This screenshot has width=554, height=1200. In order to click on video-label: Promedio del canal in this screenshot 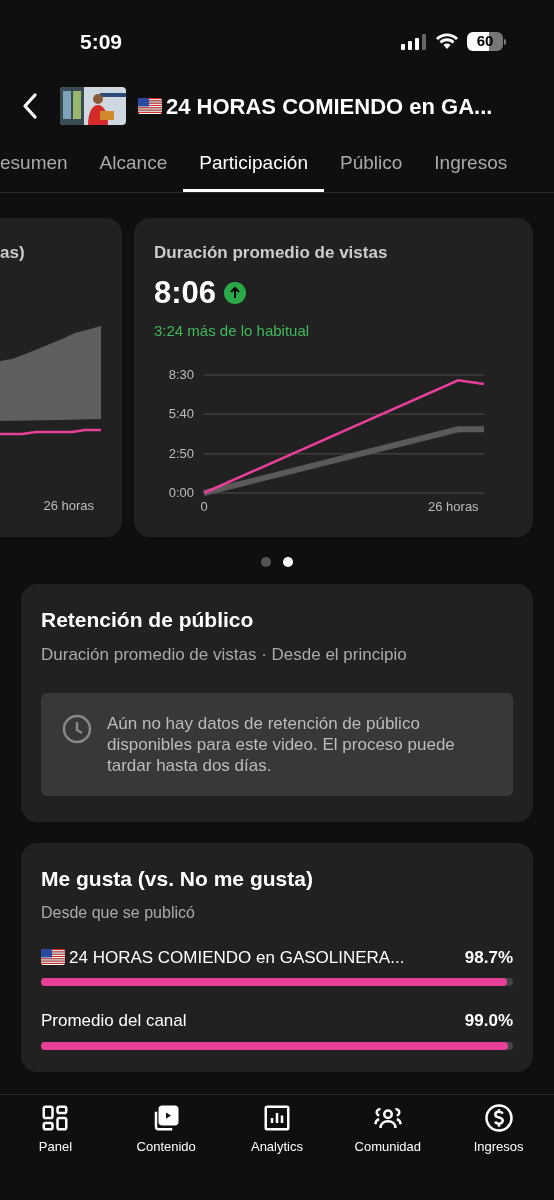, I will do `click(114, 1021)`.